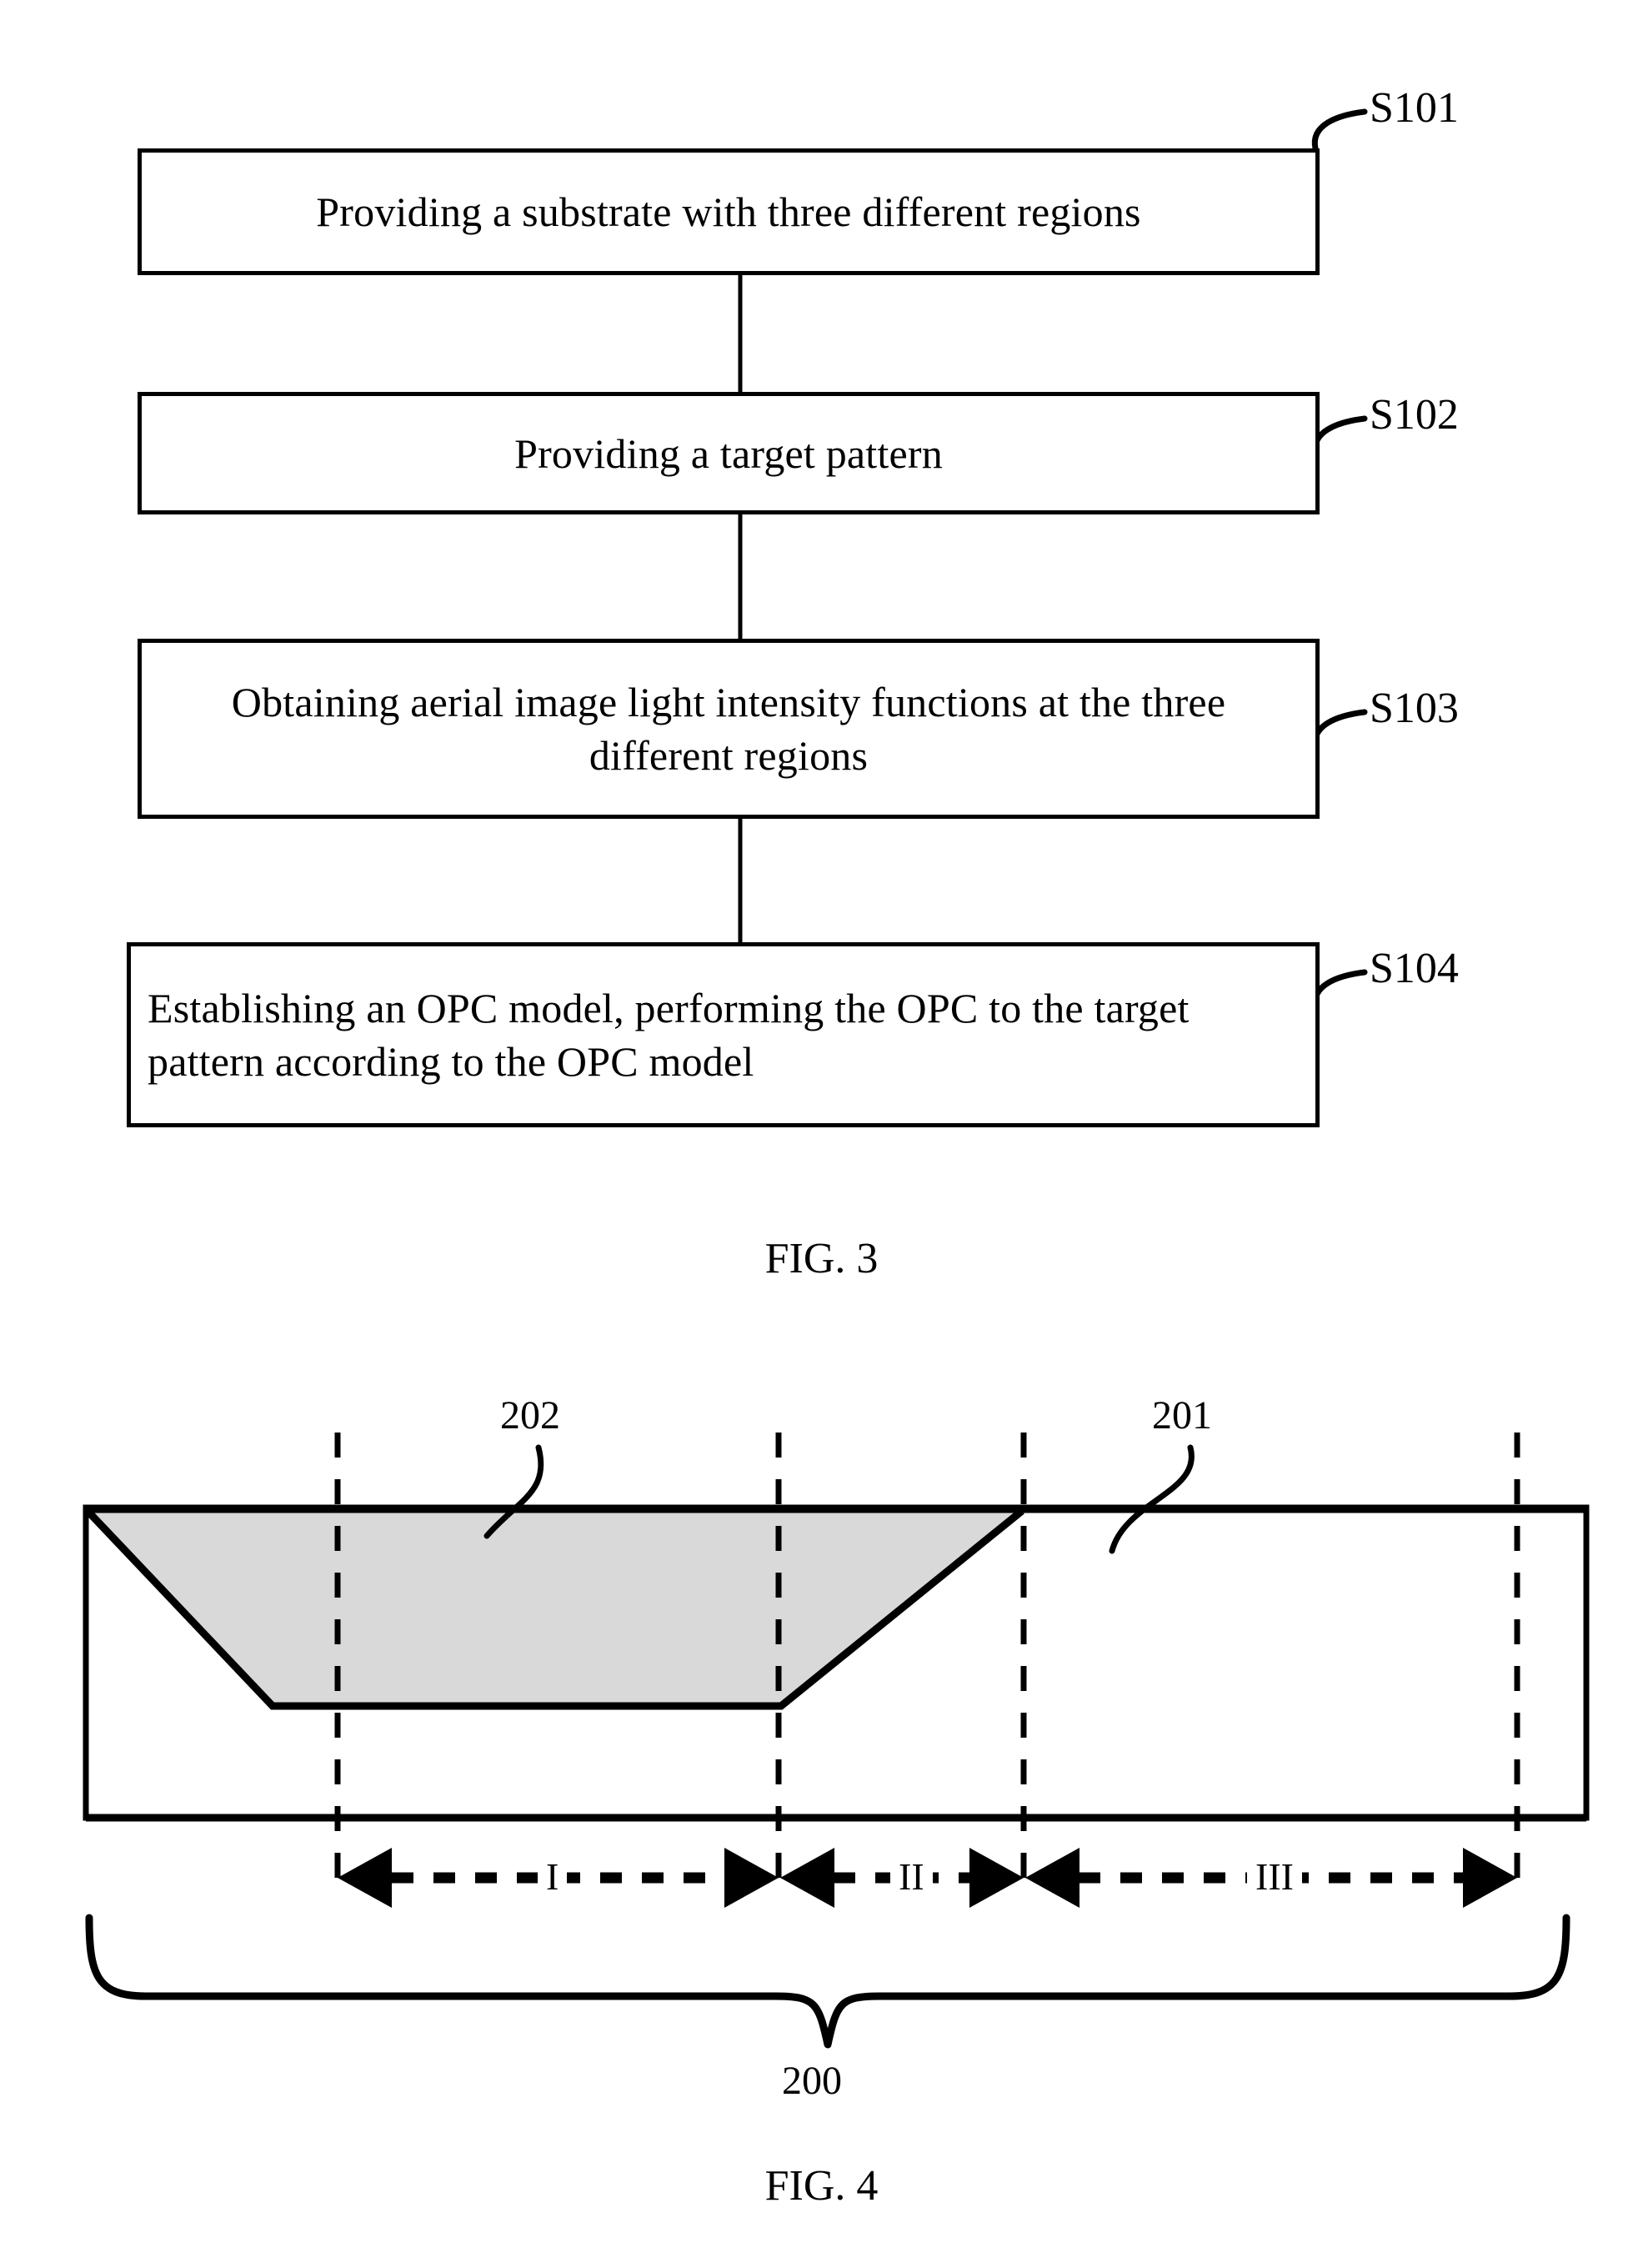 The width and height of the screenshot is (1643, 2268). What do you see at coordinates (1490, 1878) in the screenshot?
I see `arrowhead-III-right` at bounding box center [1490, 1878].